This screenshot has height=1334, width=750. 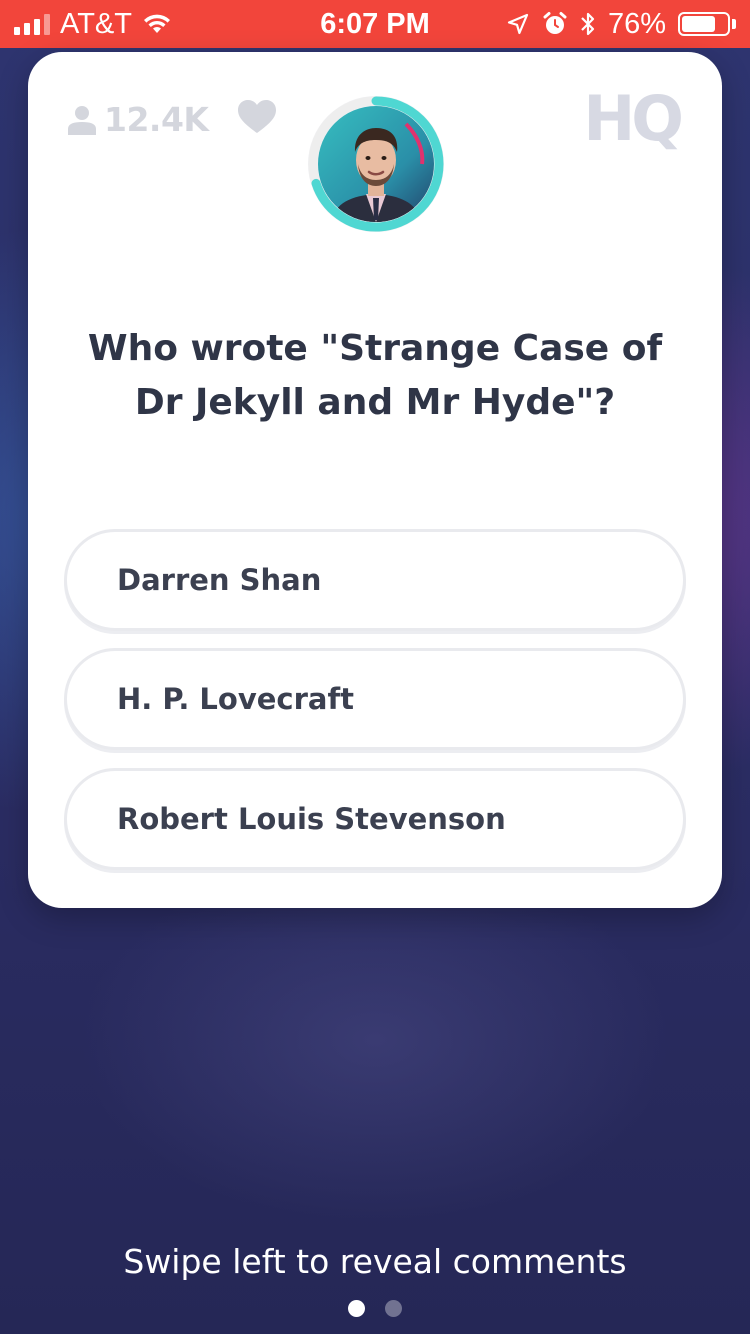 What do you see at coordinates (235, 699) in the screenshot?
I see `answer-label: H. P. Lovecraft` at bounding box center [235, 699].